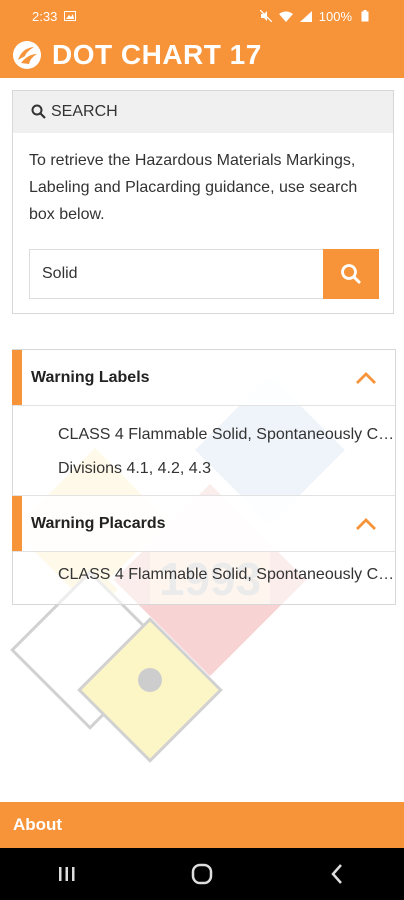 Image resolution: width=404 pixels, height=900 pixels. What do you see at coordinates (203, 112) in the screenshot?
I see `search-header: SEARCH` at bounding box center [203, 112].